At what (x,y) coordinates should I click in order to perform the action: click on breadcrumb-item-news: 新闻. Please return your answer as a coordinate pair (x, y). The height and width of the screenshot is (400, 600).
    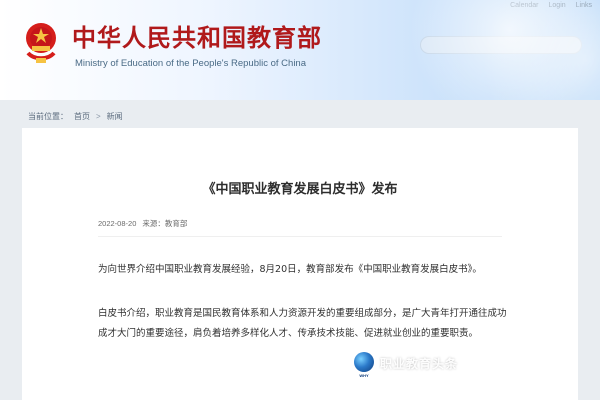
    Looking at the image, I should click on (115, 116).